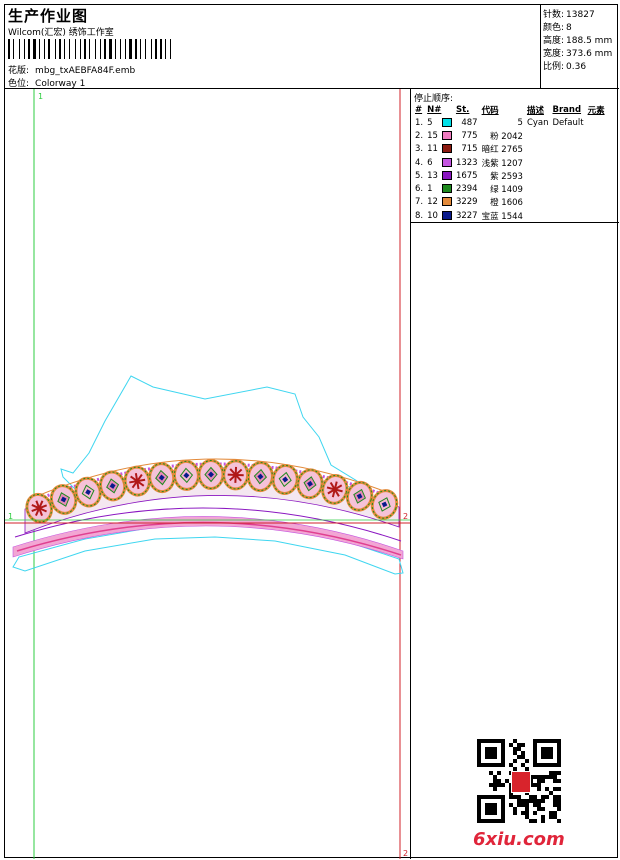 This screenshot has height=860, width=620. Describe the element at coordinates (432, 135) in the screenshot. I see `stop-cell-n: 15` at that location.